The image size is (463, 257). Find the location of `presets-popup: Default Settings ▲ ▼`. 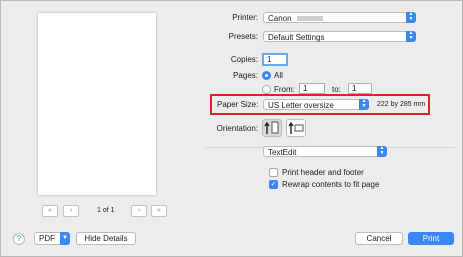

presets-popup: Default Settings ▲ ▼ is located at coordinates (339, 36).